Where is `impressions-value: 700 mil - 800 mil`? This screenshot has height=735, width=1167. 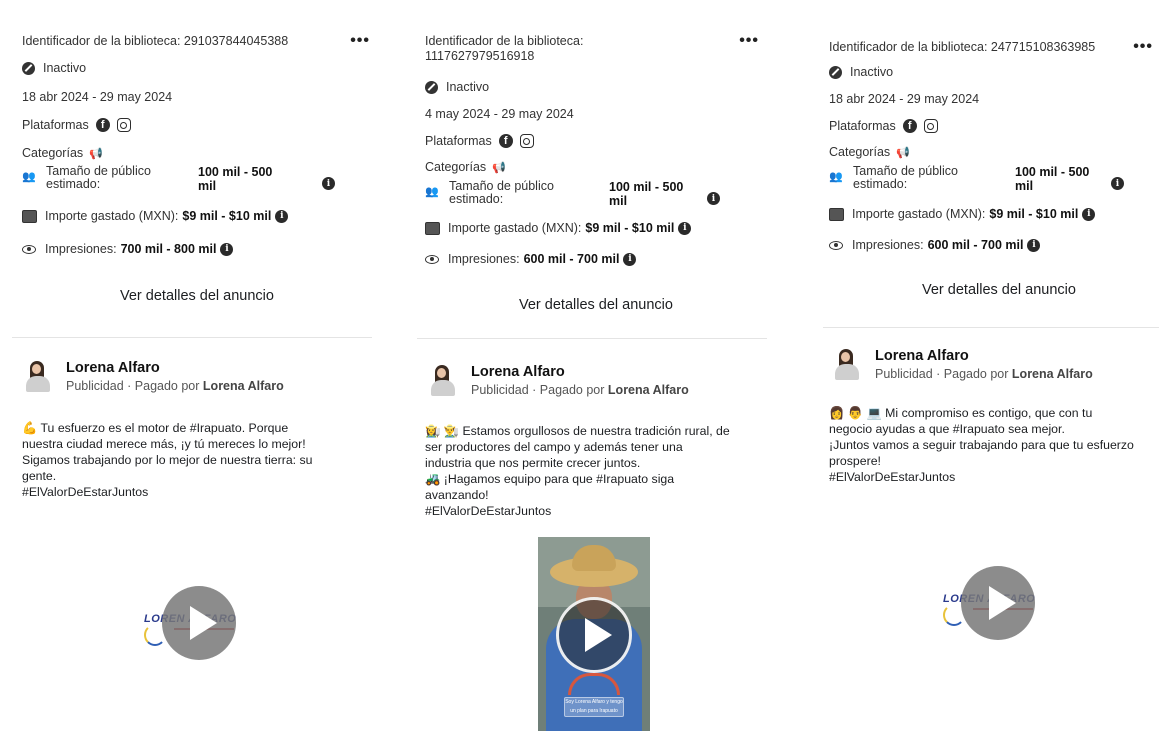 impressions-value: 700 mil - 800 mil is located at coordinates (168, 249).